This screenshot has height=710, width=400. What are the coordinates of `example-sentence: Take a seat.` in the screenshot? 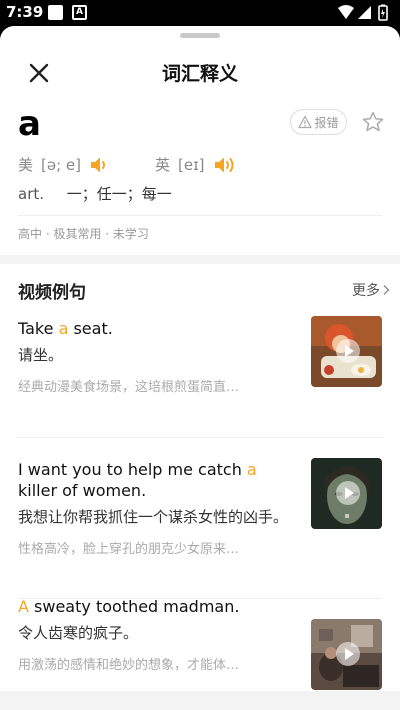 It's located at (65, 328).